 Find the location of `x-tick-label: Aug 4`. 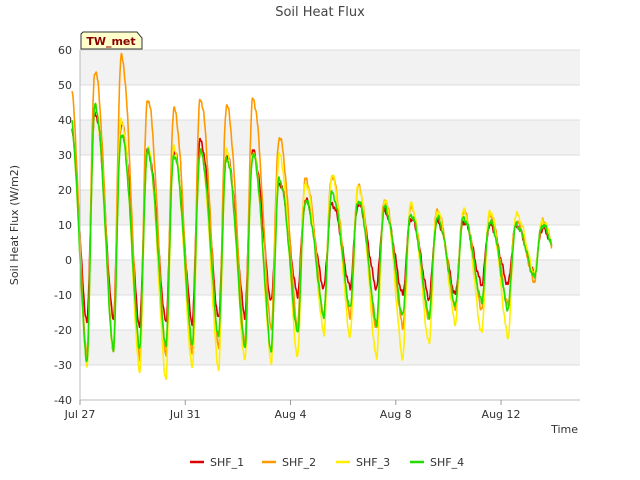

x-tick-label: Aug 4 is located at coordinates (291, 414).